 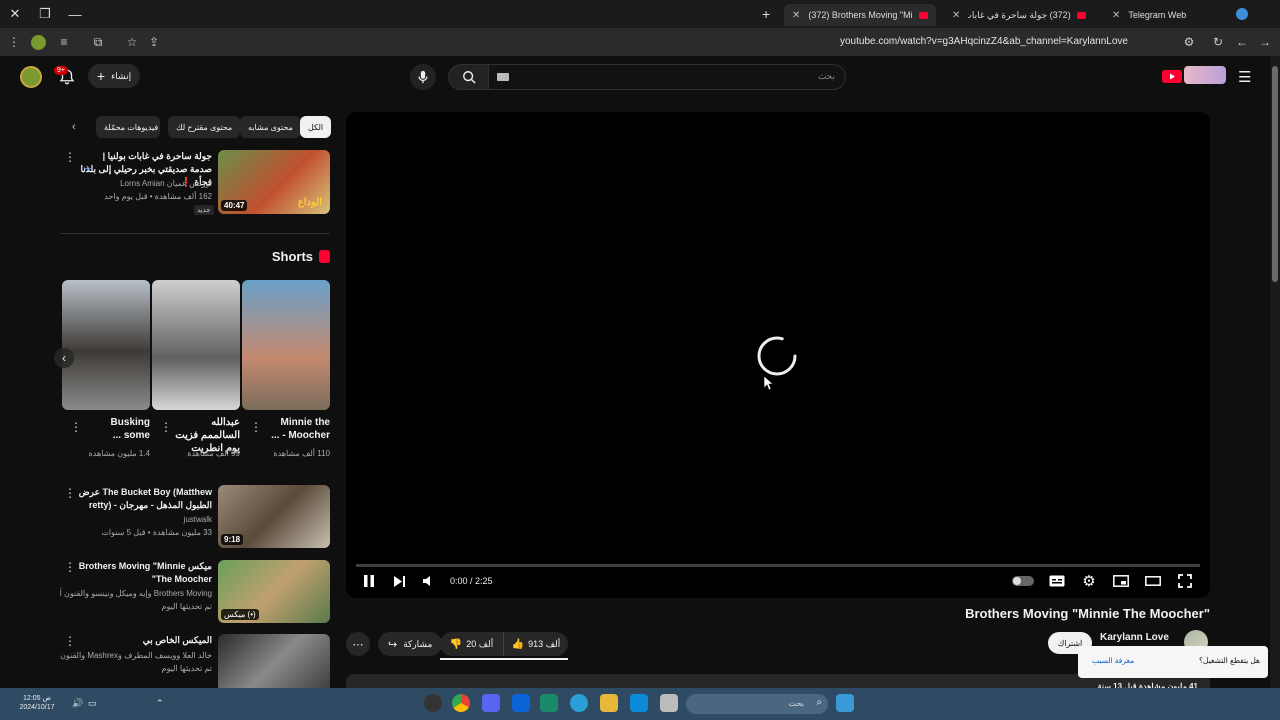 I want to click on video-thumbnail: 9:18, so click(x=274, y=516).